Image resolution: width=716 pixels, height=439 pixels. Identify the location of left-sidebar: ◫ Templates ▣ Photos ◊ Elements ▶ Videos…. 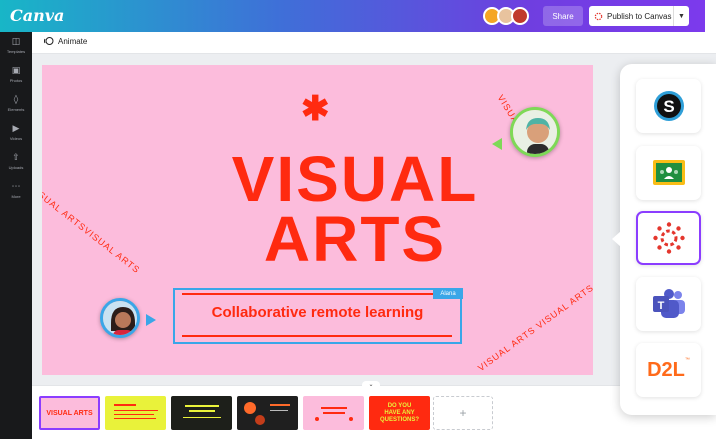
(16, 235).